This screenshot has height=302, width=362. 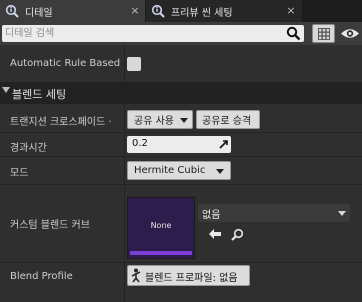 I want to click on search-input, so click(x=143, y=33).